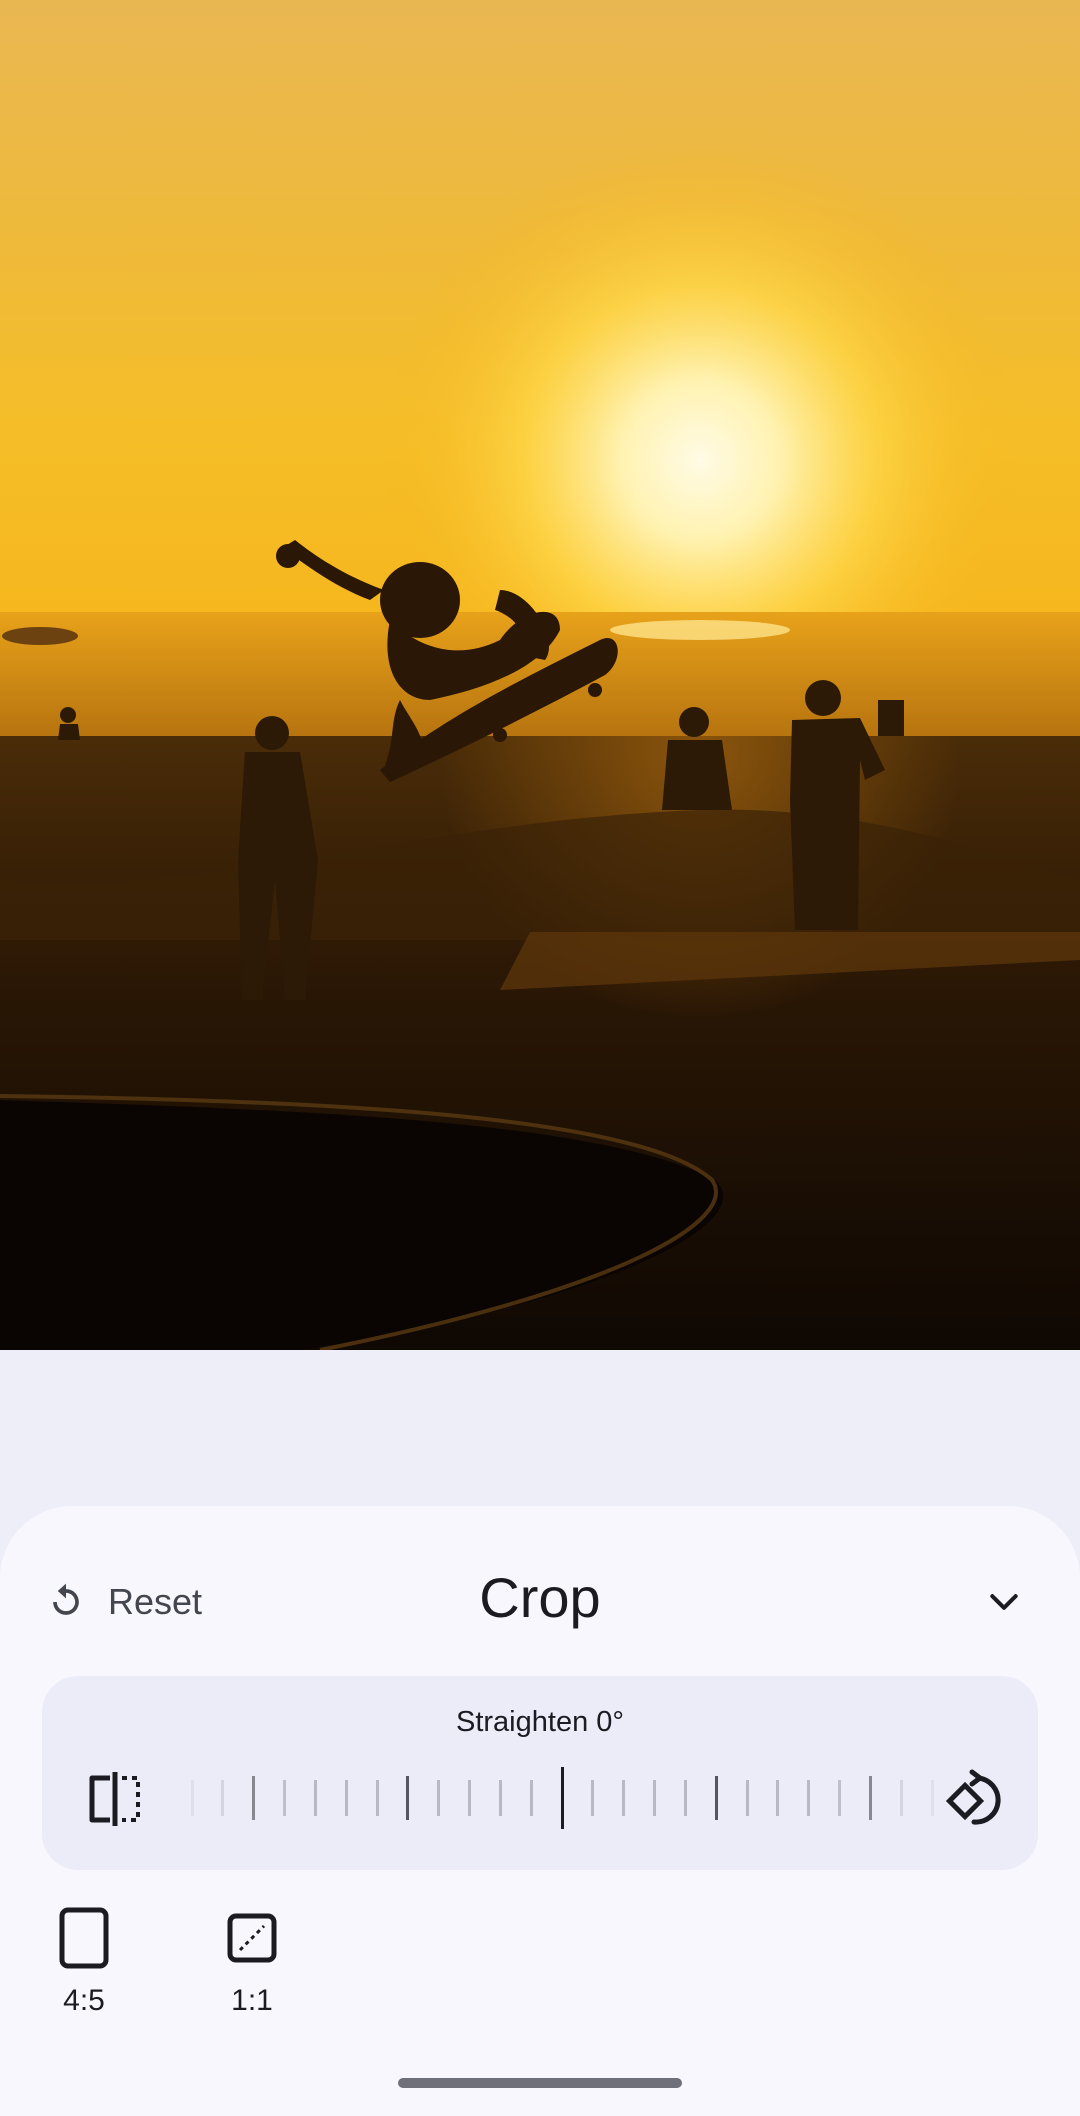  What do you see at coordinates (540, 1597) in the screenshot?
I see `panel-title: Crop` at bounding box center [540, 1597].